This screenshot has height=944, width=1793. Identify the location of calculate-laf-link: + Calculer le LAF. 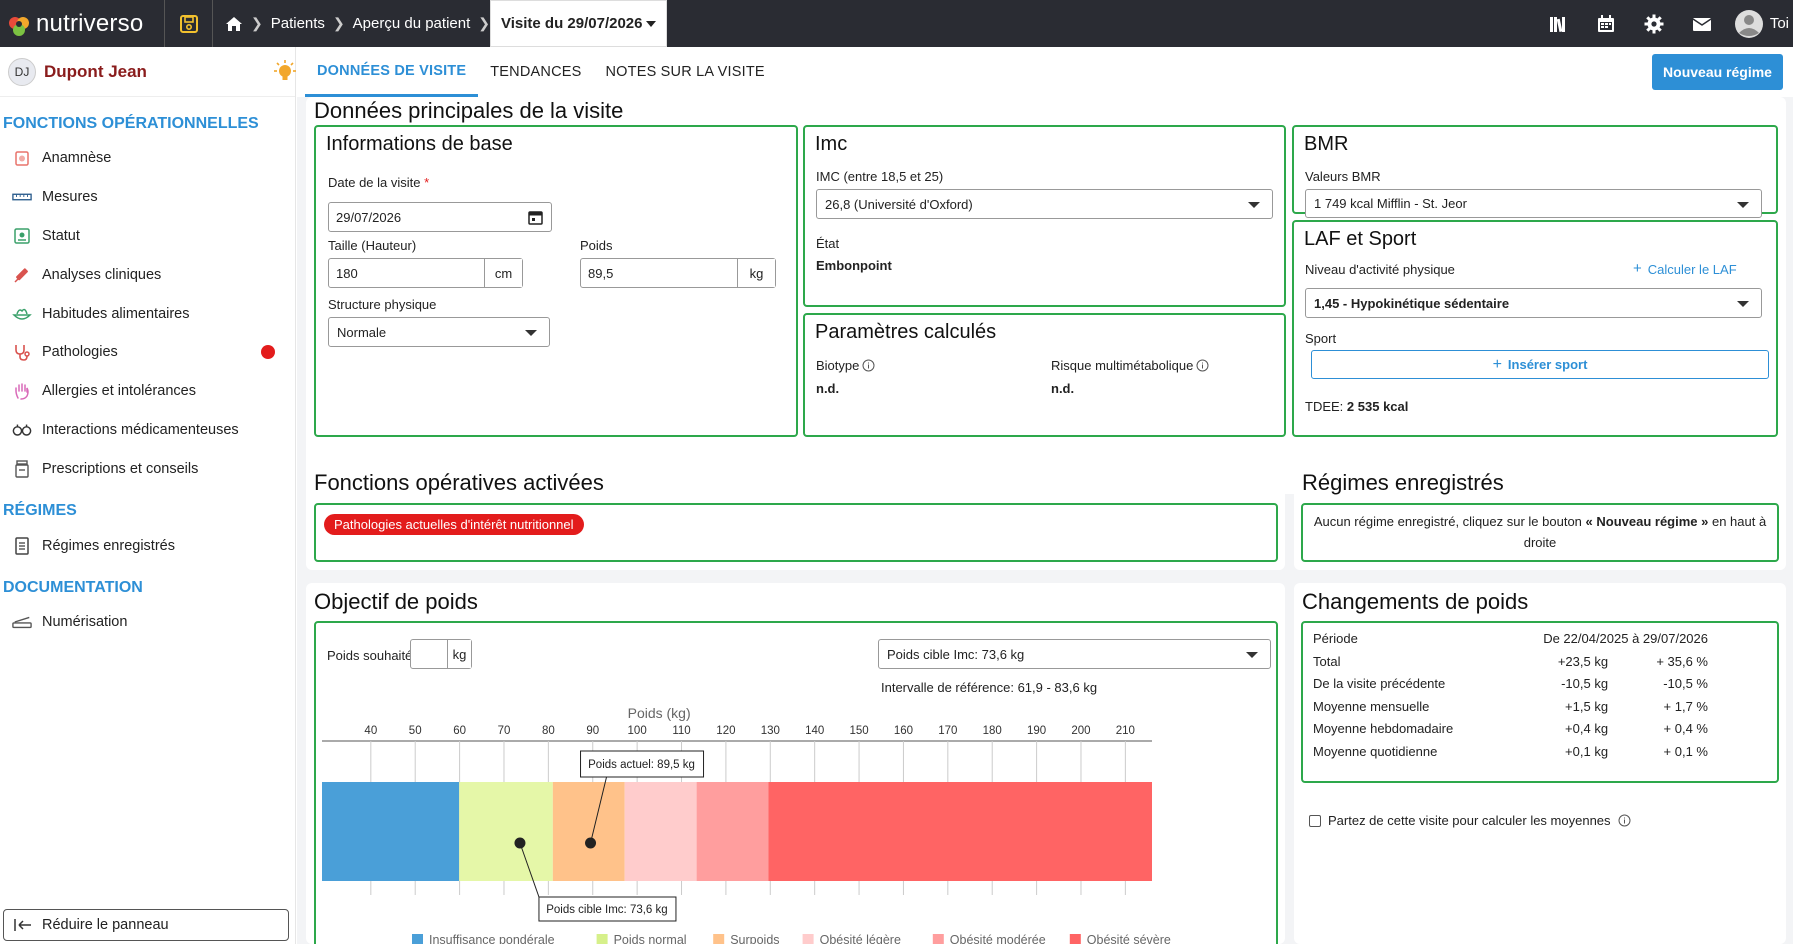
(1685, 269).